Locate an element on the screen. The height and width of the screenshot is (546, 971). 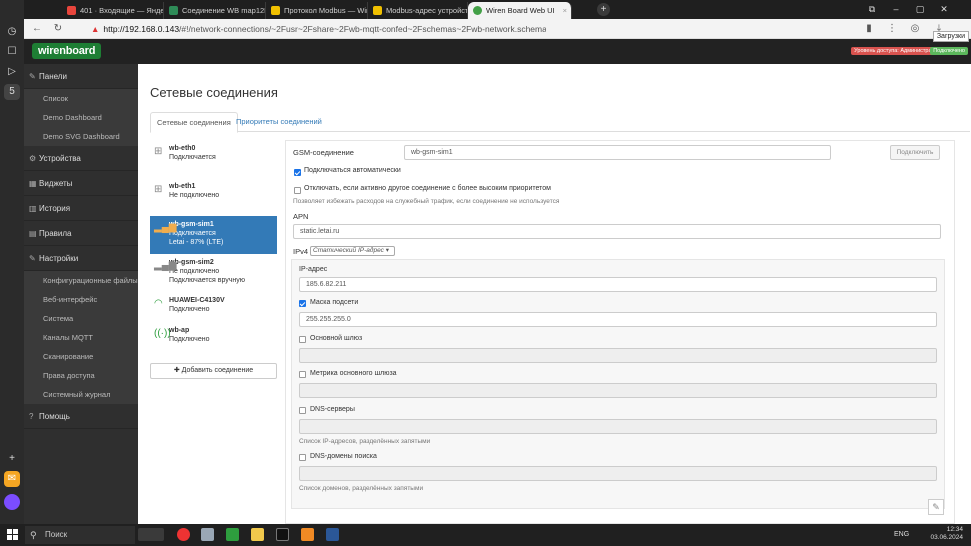
auto-connect-checkbox is located at coordinates (297, 172).